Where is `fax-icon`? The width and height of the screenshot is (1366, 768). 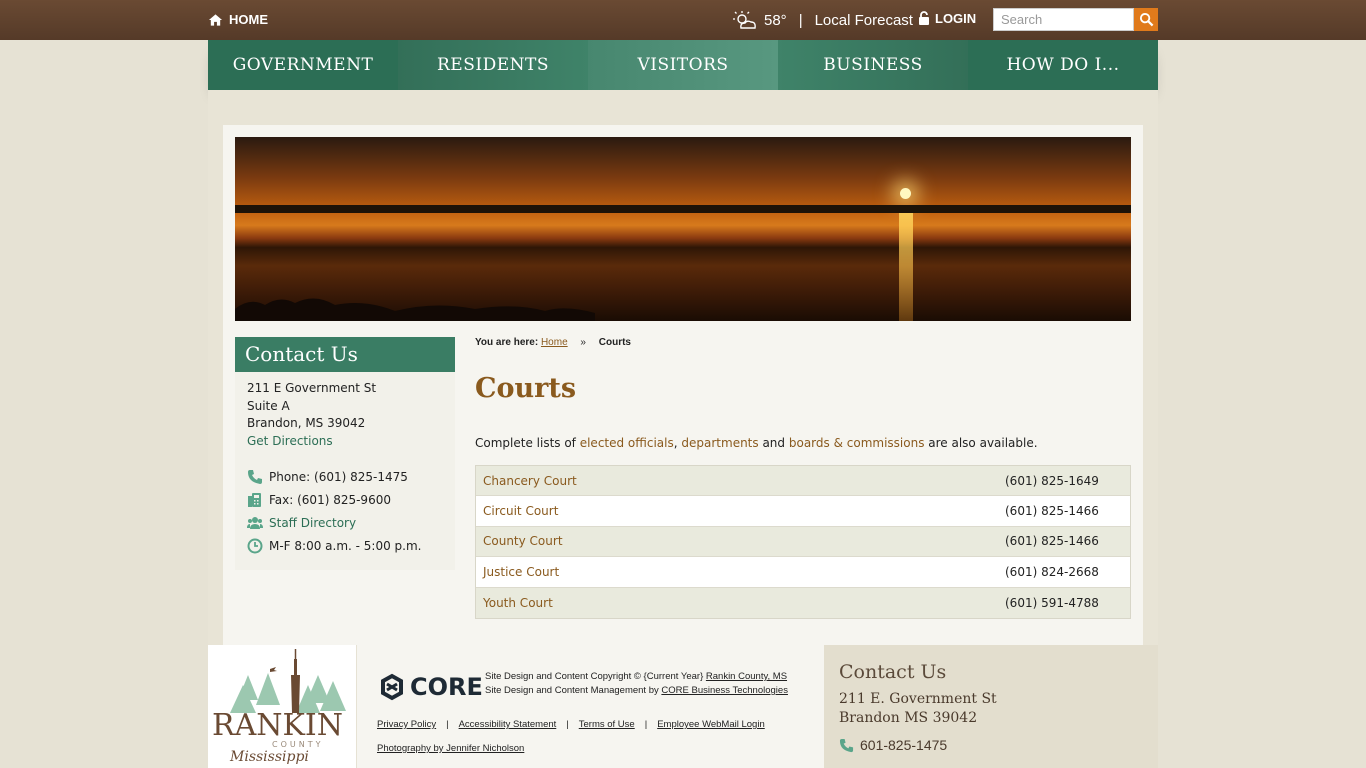
fax-icon is located at coordinates (254, 500).